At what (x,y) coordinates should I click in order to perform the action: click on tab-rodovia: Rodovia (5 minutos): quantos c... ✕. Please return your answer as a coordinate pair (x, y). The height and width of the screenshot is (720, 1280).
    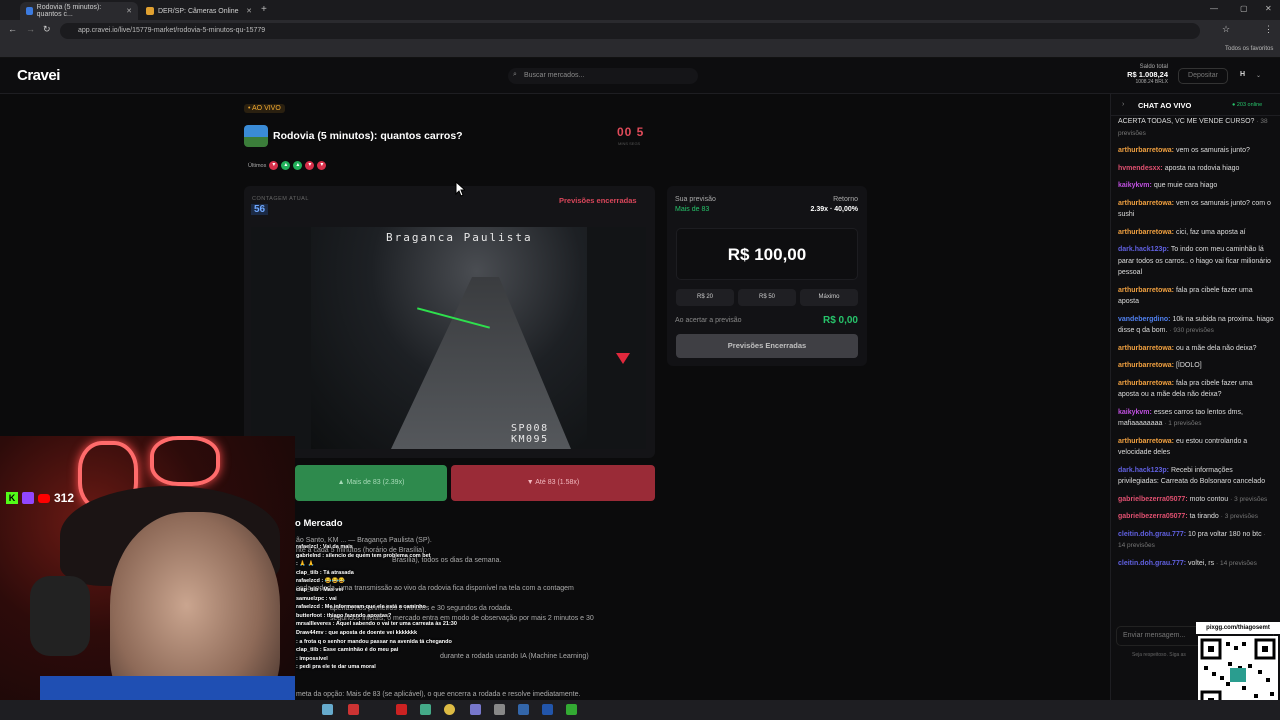
    Looking at the image, I should click on (79, 11).